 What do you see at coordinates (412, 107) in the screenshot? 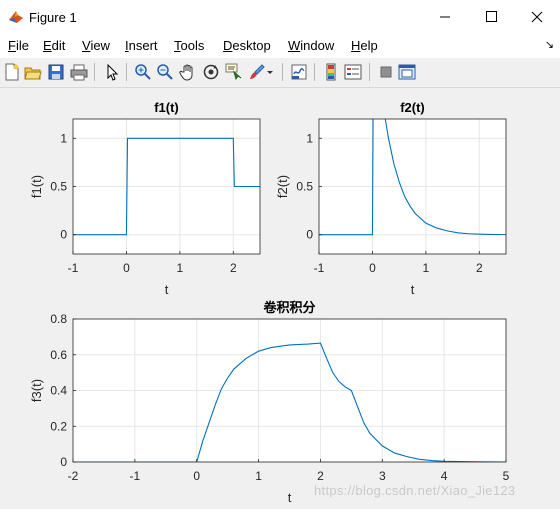
I see `axes-title: f2(t)` at bounding box center [412, 107].